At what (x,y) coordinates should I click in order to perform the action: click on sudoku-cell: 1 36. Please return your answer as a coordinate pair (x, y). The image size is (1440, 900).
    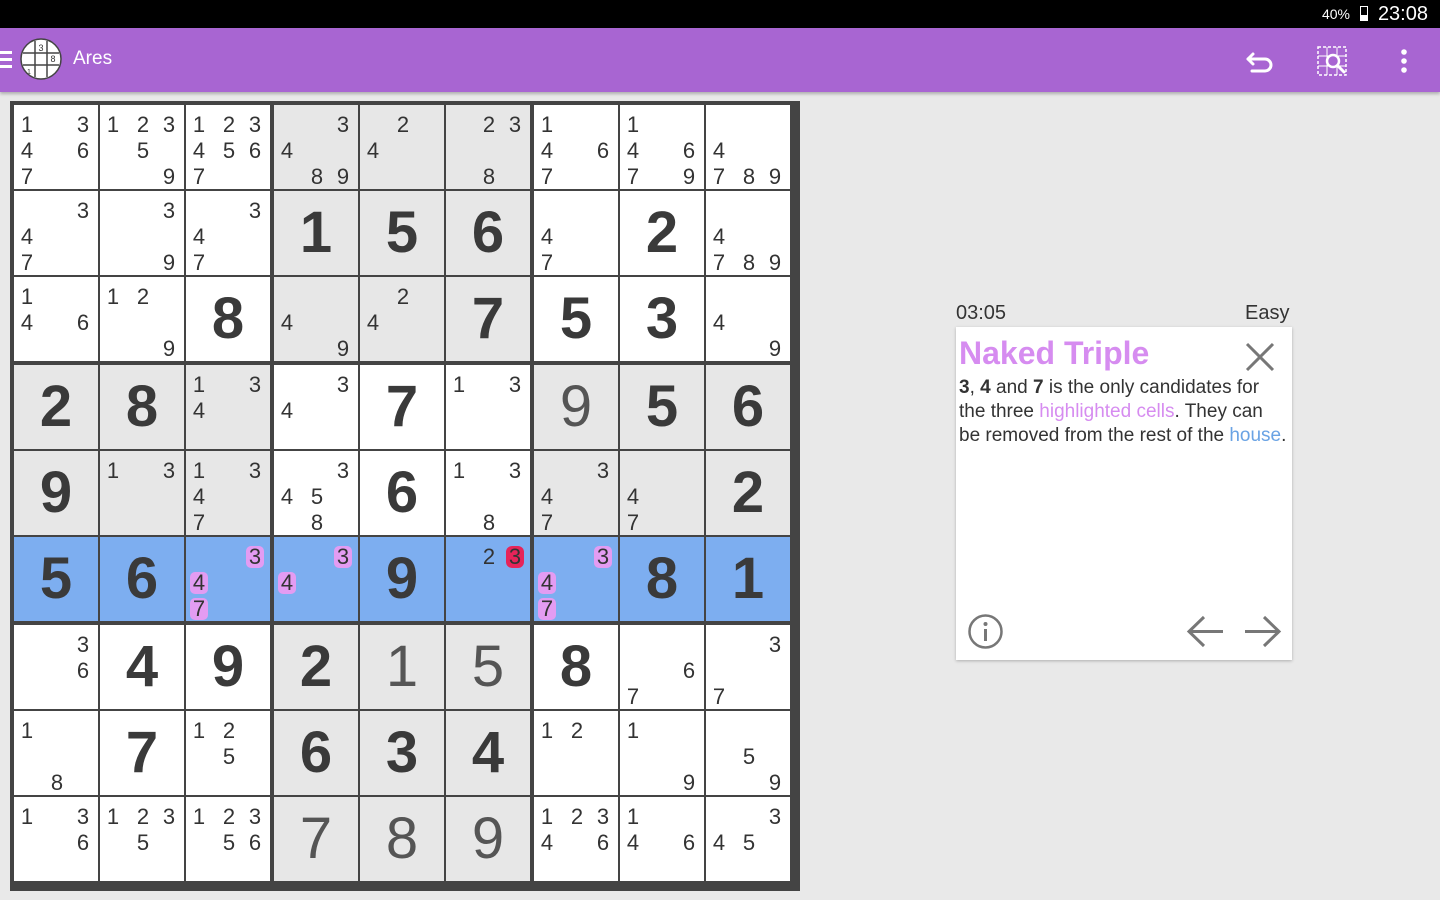
    Looking at the image, I should click on (56, 839).